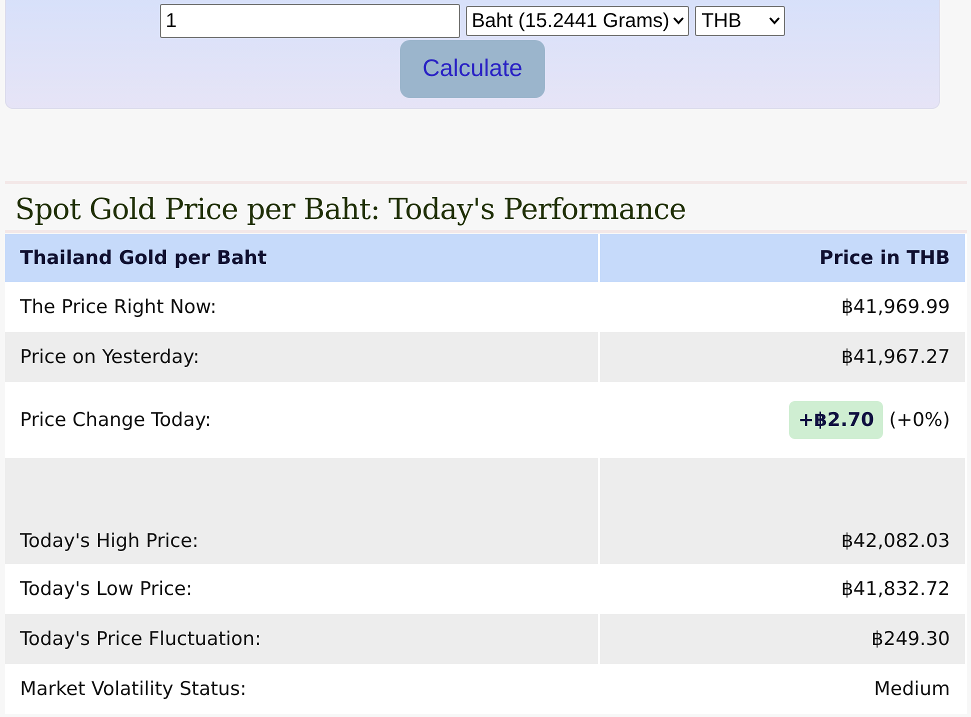 Image resolution: width=971 pixels, height=717 pixels. Describe the element at coordinates (310, 21) in the screenshot. I see `amount-field: 1` at that location.